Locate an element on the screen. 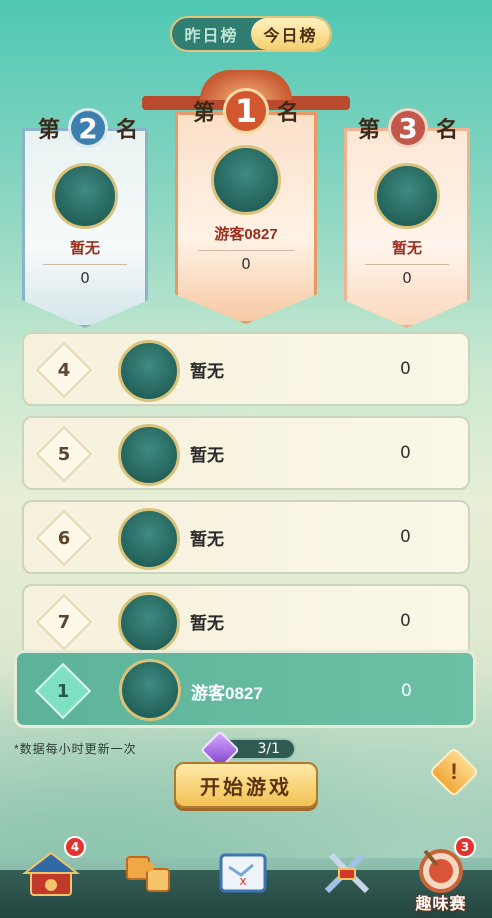 This screenshot has width=492, height=918. crossed-swords-icon is located at coordinates (347, 873).